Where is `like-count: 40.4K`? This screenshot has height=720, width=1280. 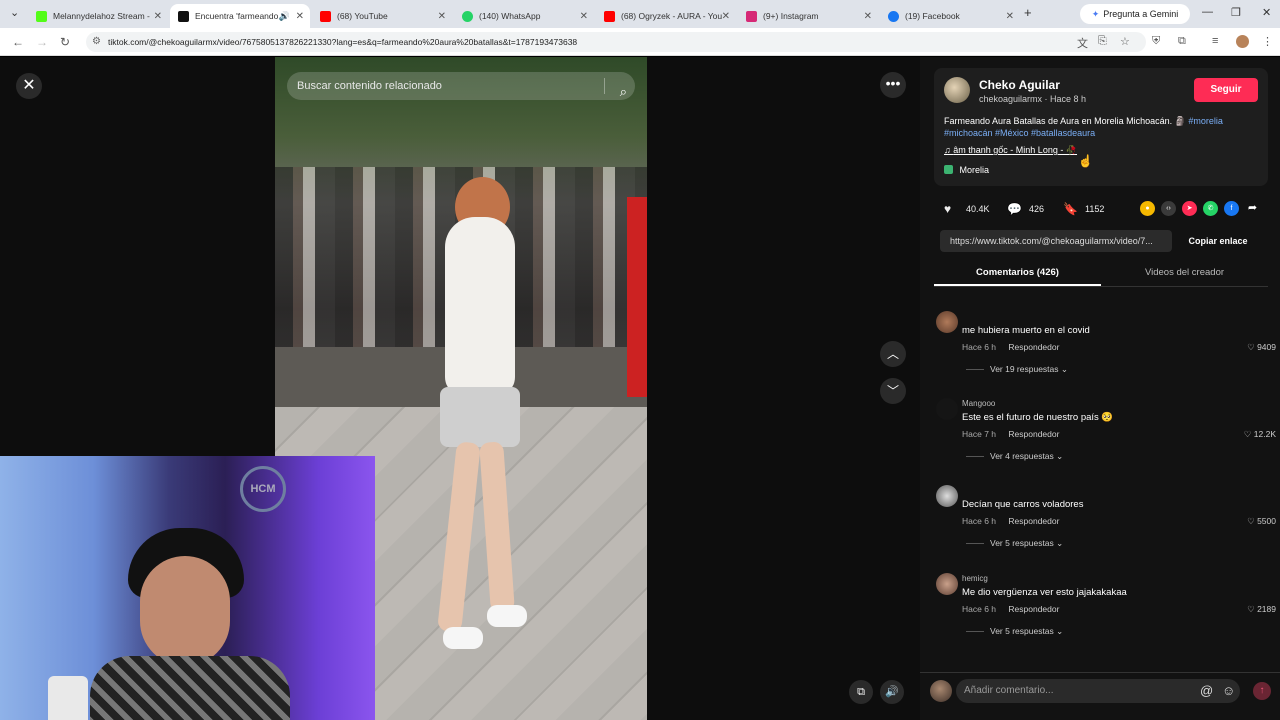
like-count: 40.4K is located at coordinates (978, 209).